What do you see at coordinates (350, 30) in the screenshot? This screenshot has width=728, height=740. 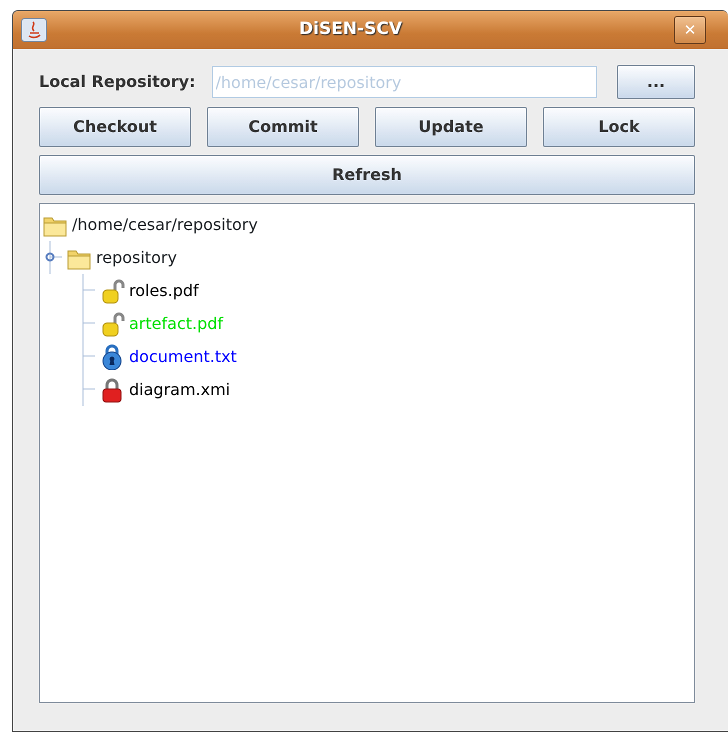 I see `window-title: DiSEN-SCV` at bounding box center [350, 30].